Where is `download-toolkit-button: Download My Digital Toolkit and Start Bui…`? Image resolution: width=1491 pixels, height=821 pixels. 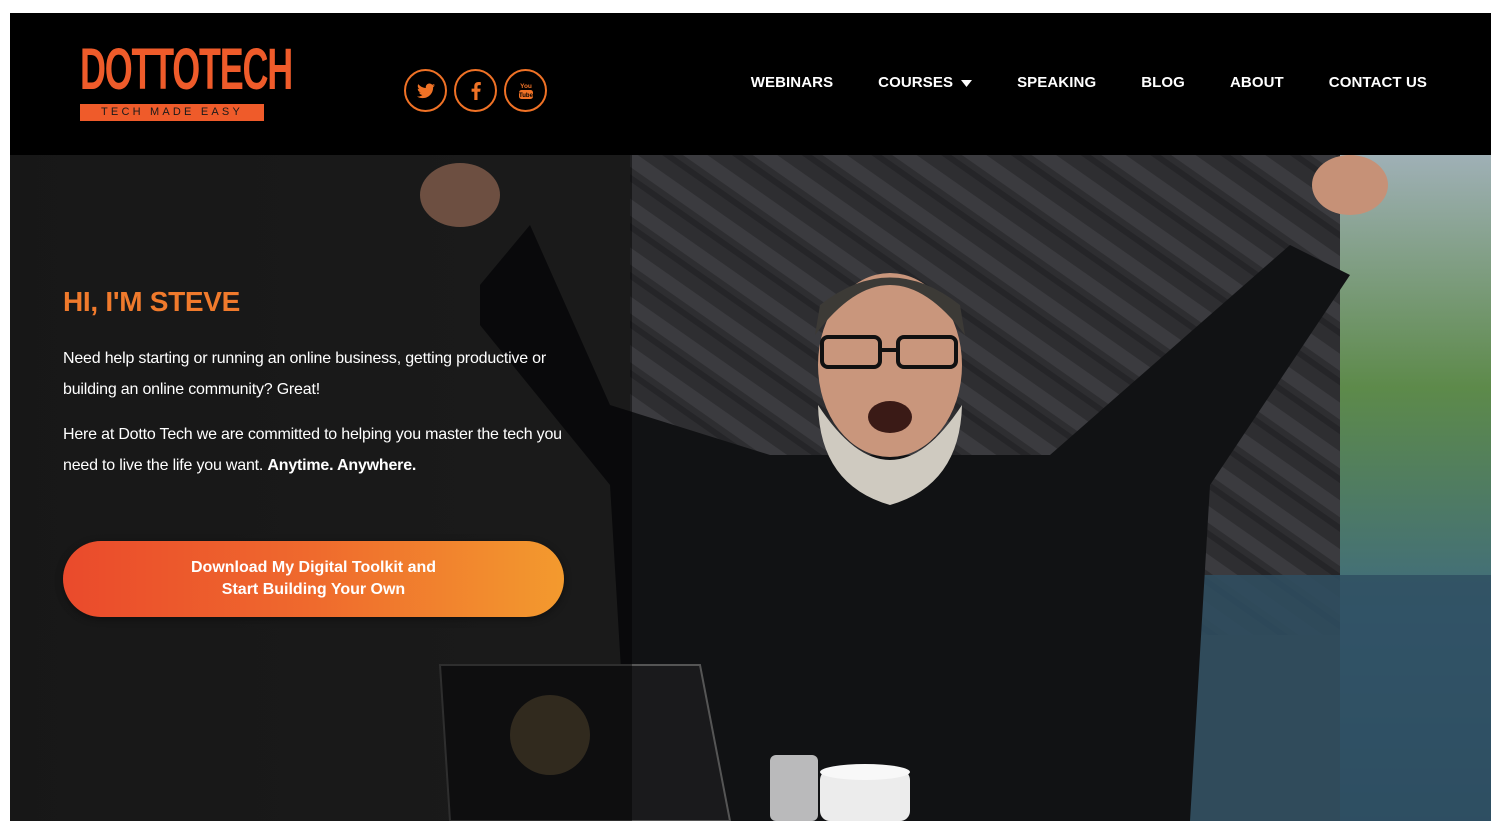 download-toolkit-button: Download My Digital Toolkit and Start Bui… is located at coordinates (313, 579).